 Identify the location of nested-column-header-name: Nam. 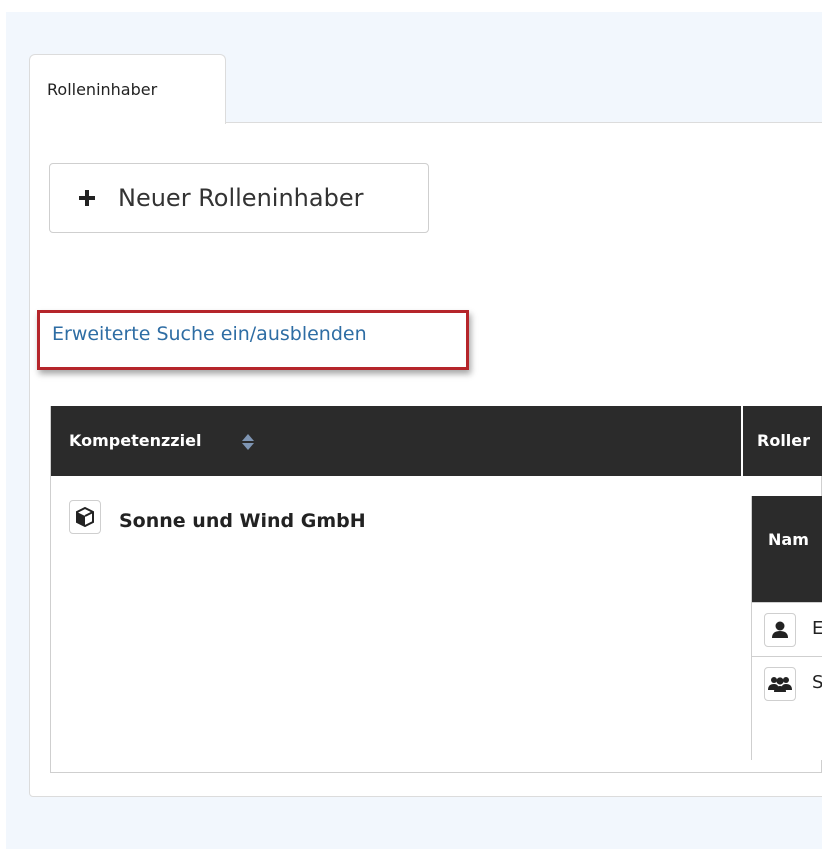
(788, 539).